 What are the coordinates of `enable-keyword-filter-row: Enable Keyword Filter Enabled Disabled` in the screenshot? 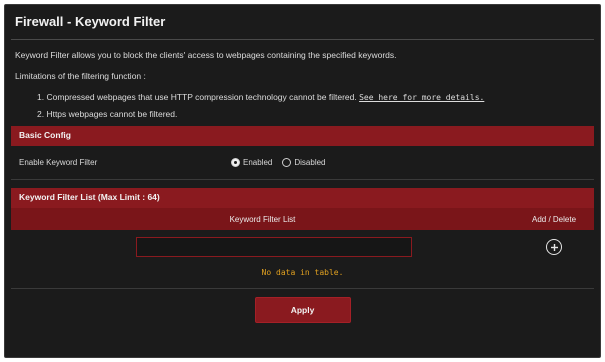 It's located at (302, 163).